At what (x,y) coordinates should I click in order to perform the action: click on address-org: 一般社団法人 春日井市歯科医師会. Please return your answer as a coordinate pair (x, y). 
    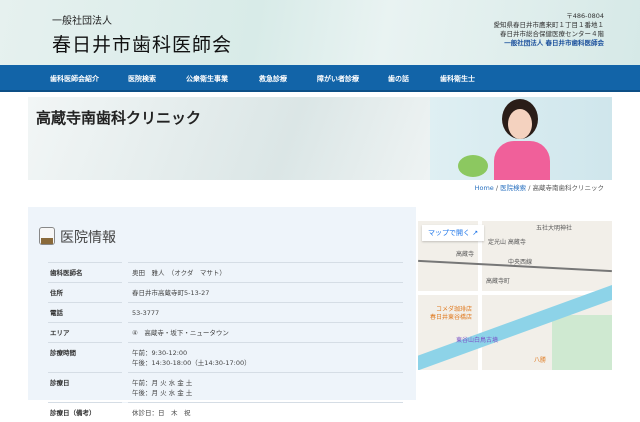
    Looking at the image, I should click on (554, 43).